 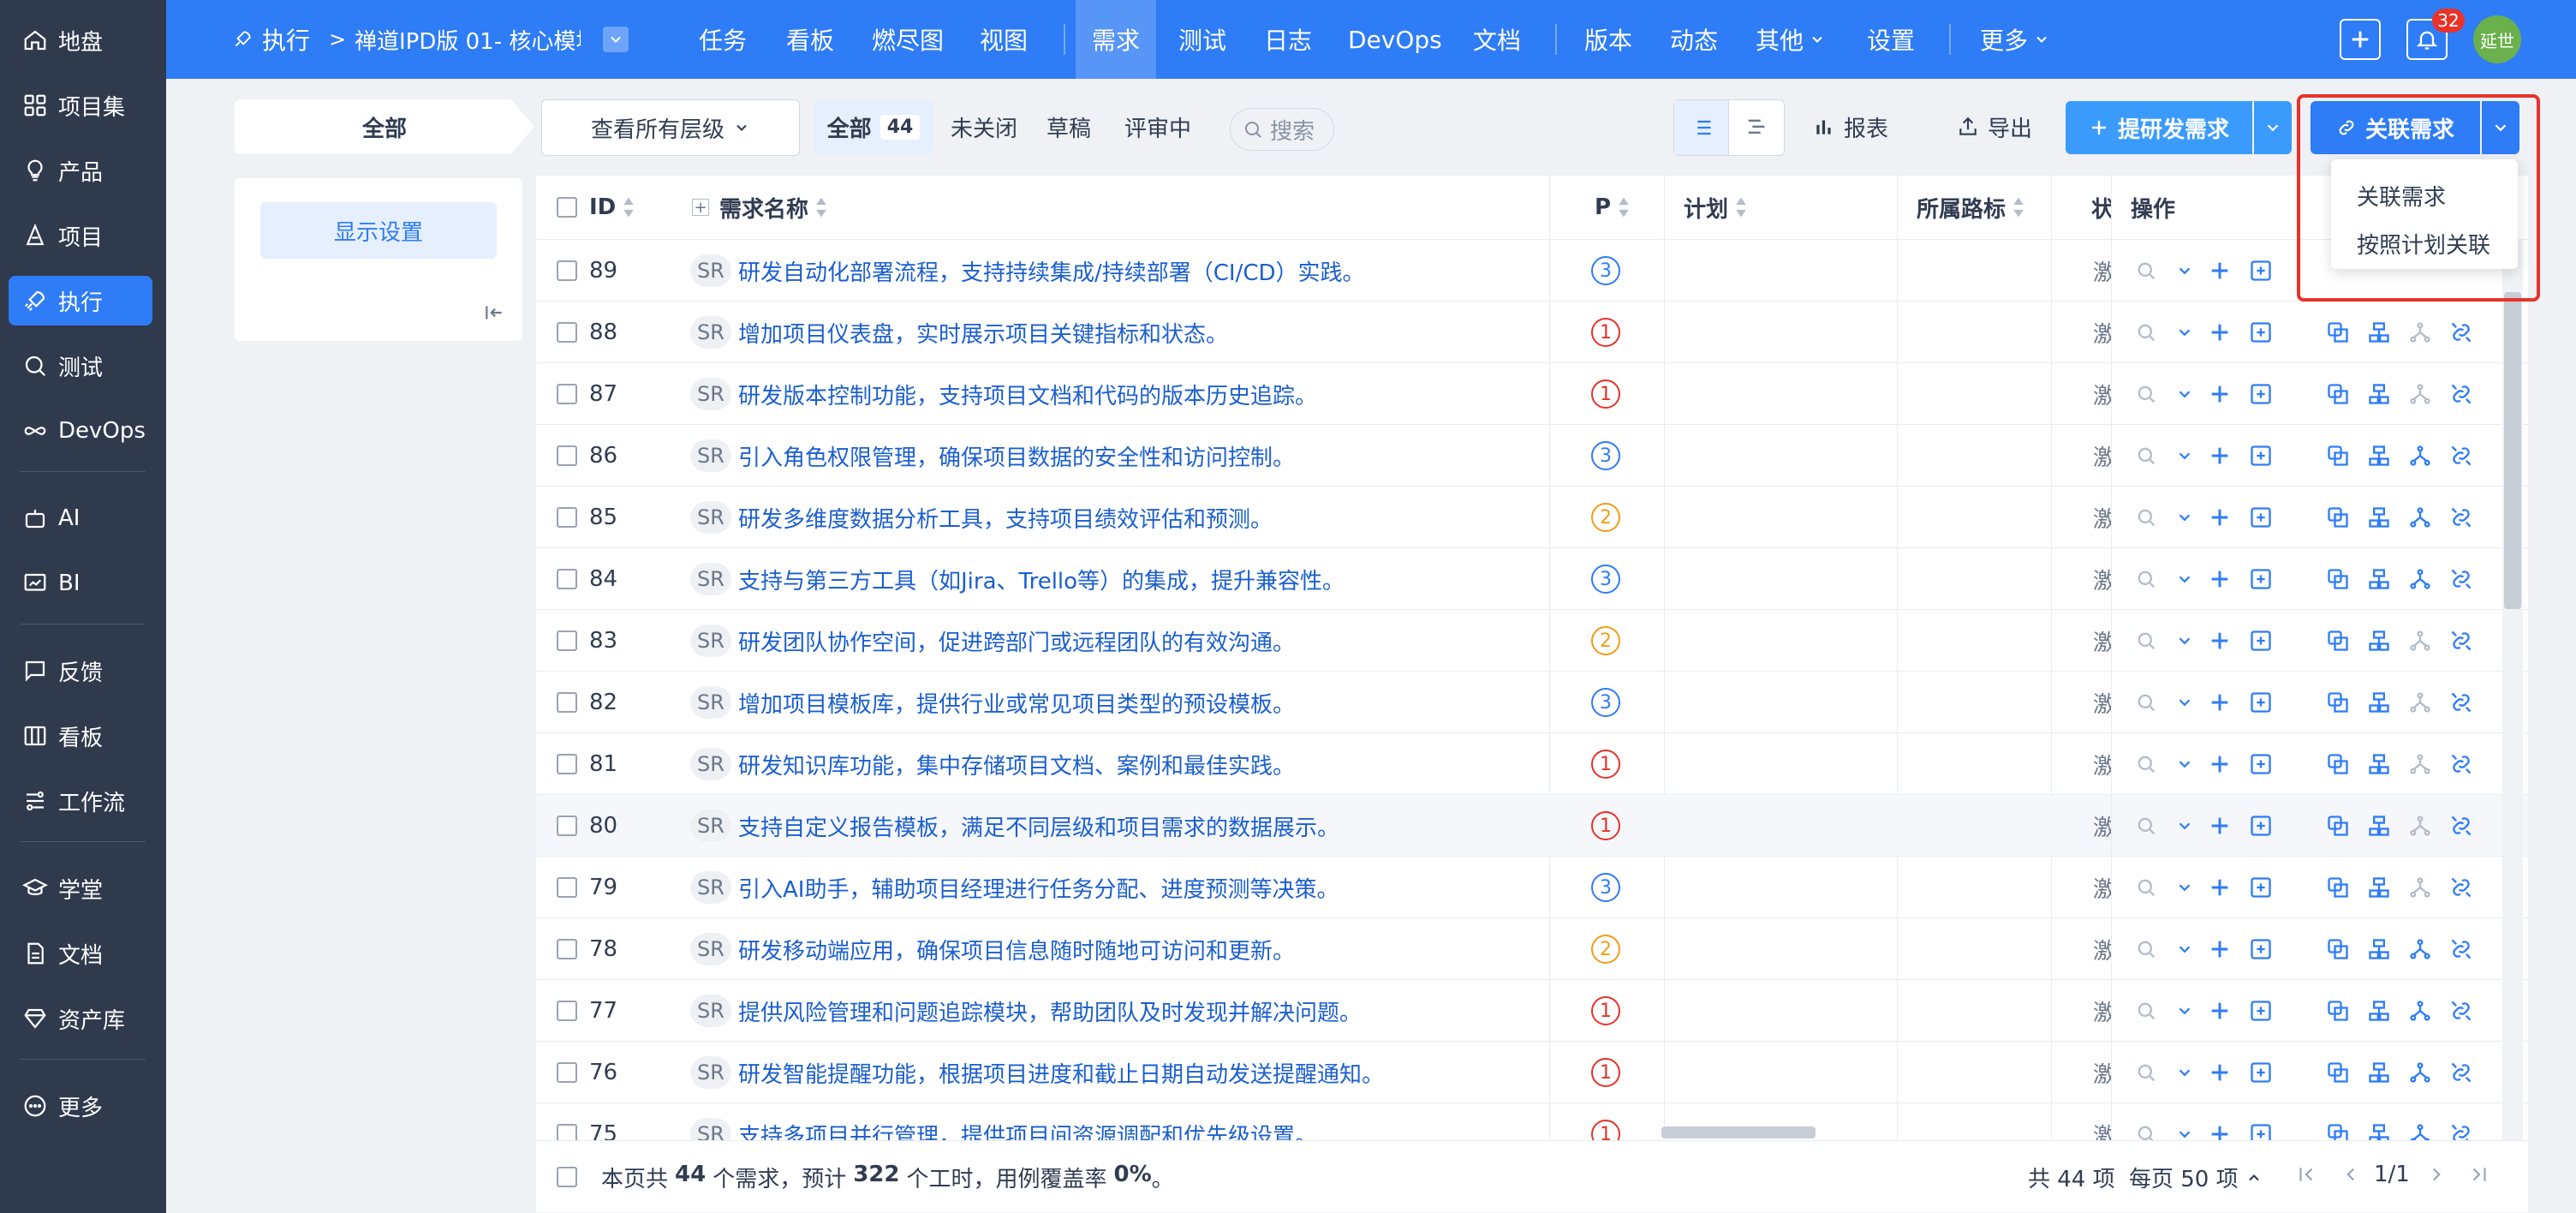 I want to click on sidebar-item-dashboard: 地盘, so click(x=80, y=40).